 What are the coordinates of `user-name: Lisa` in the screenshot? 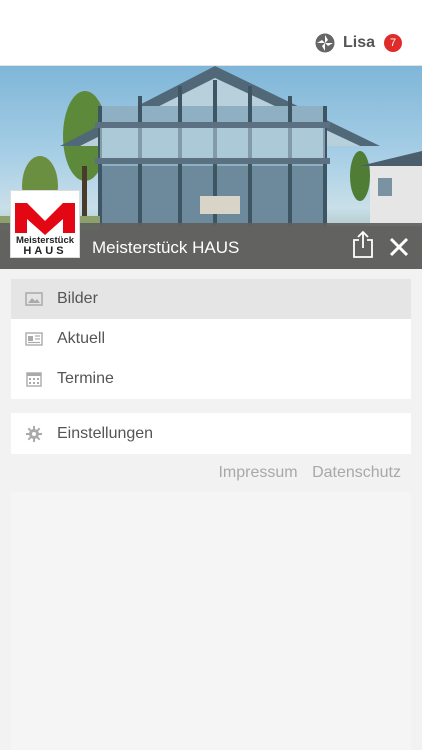 It's located at (359, 43).